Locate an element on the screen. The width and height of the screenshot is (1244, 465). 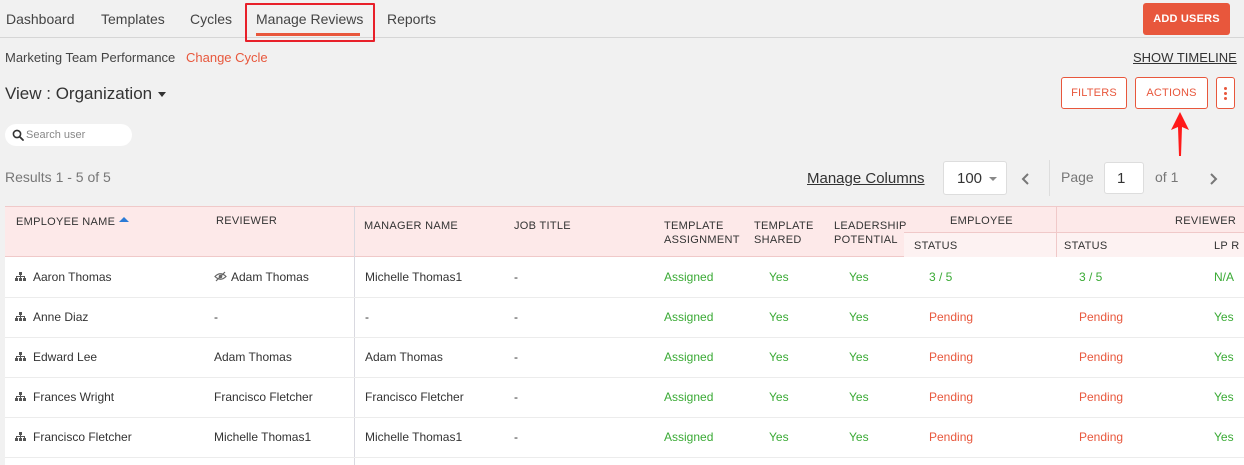
manager-name: - is located at coordinates (367, 317).